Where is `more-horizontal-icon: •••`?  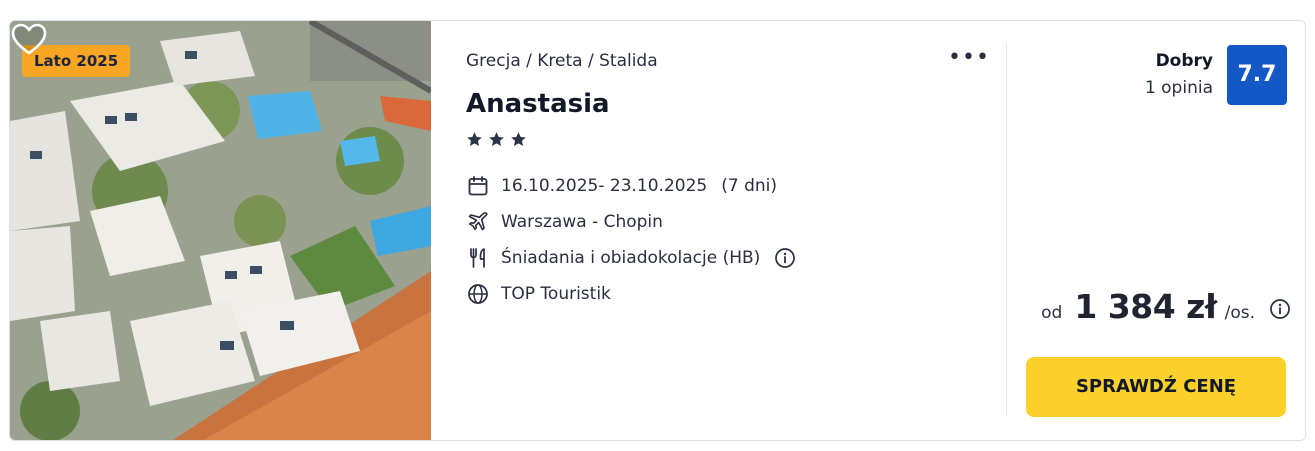 more-horizontal-icon: ••• is located at coordinates (968, 60).